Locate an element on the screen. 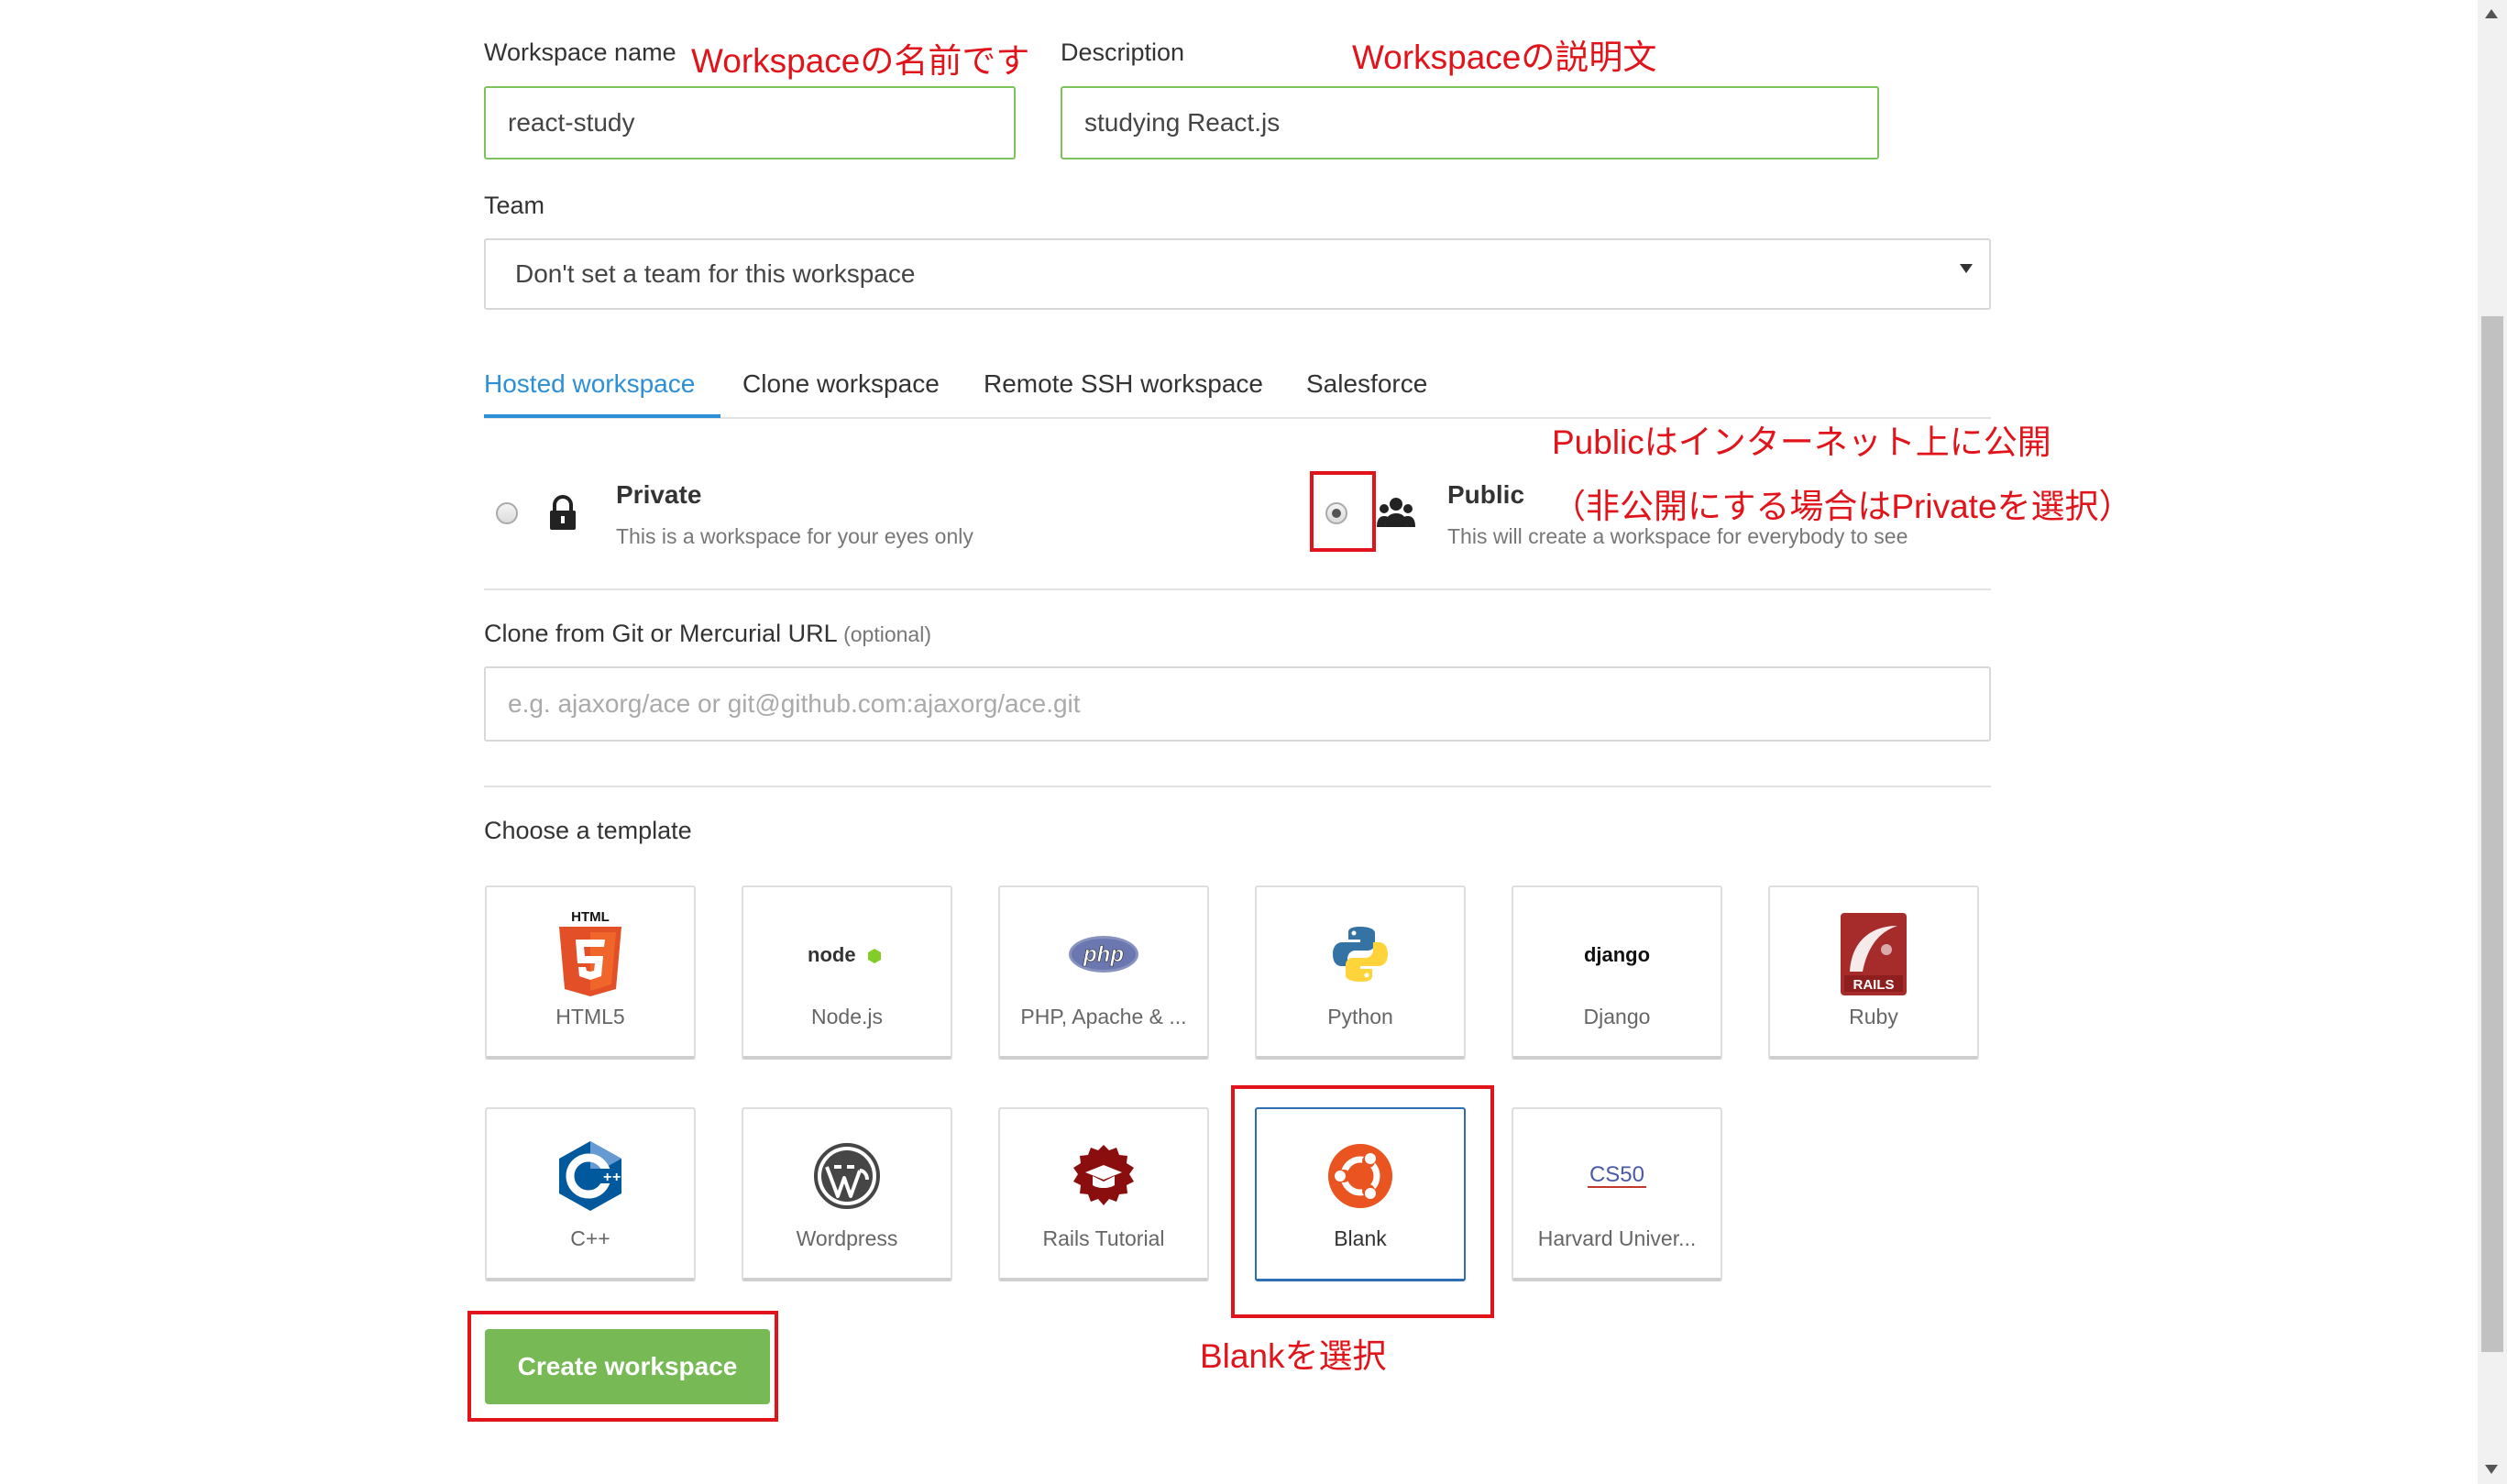 The height and width of the screenshot is (1484, 2507). annotation-blank: Blankを選択 is located at coordinates (1293, 1356).